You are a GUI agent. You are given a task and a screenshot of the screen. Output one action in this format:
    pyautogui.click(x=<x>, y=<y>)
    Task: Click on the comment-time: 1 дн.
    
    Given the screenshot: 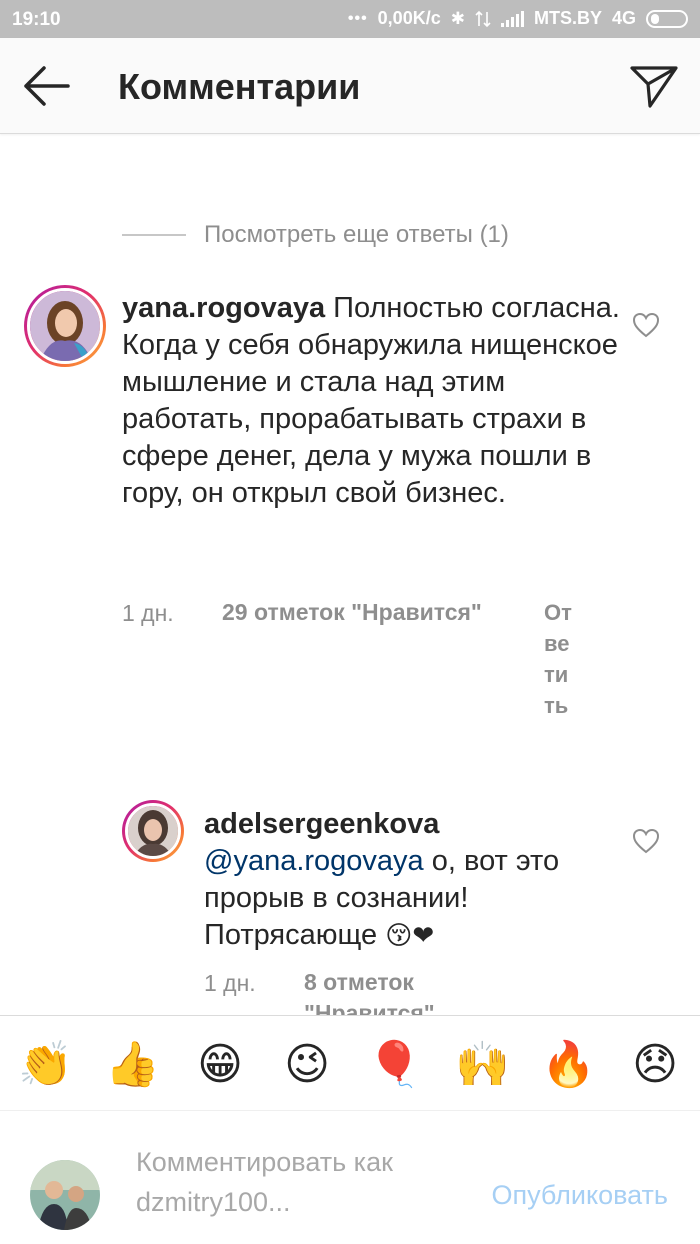 What is the action you would take?
    pyautogui.click(x=148, y=613)
    